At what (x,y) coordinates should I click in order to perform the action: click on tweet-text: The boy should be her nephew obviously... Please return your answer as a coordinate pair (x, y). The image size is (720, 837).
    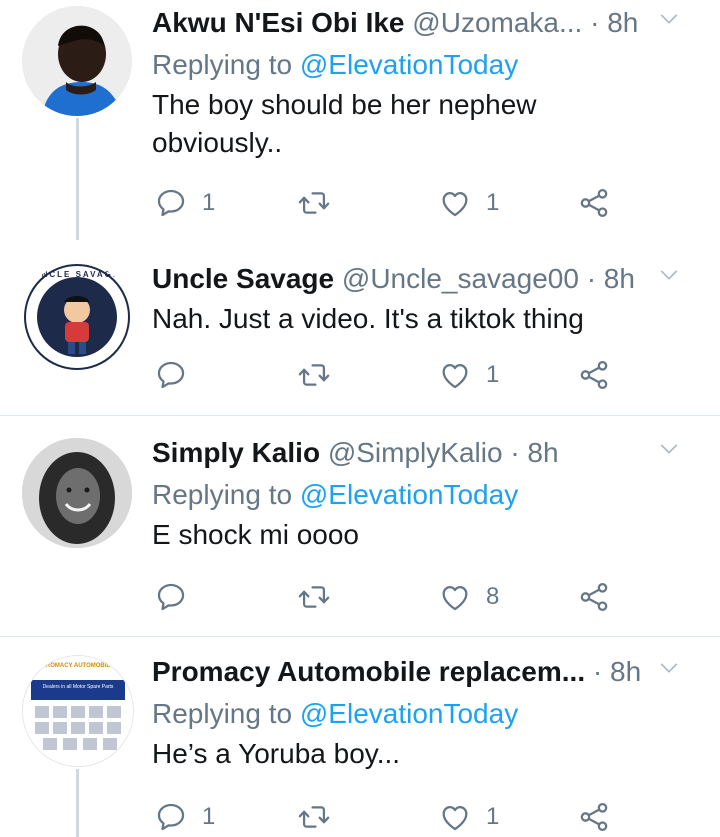
    Looking at the image, I should click on (344, 123).